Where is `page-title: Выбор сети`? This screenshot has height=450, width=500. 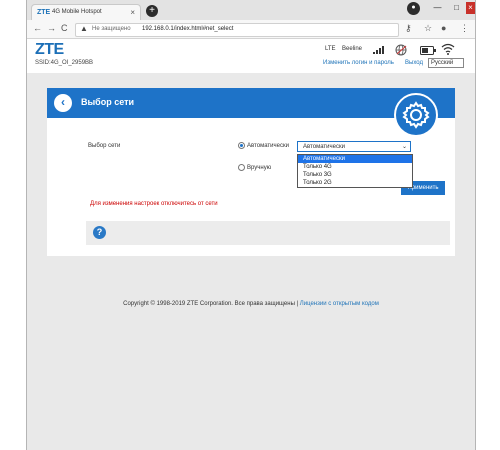 page-title: Выбор сети is located at coordinates (108, 102).